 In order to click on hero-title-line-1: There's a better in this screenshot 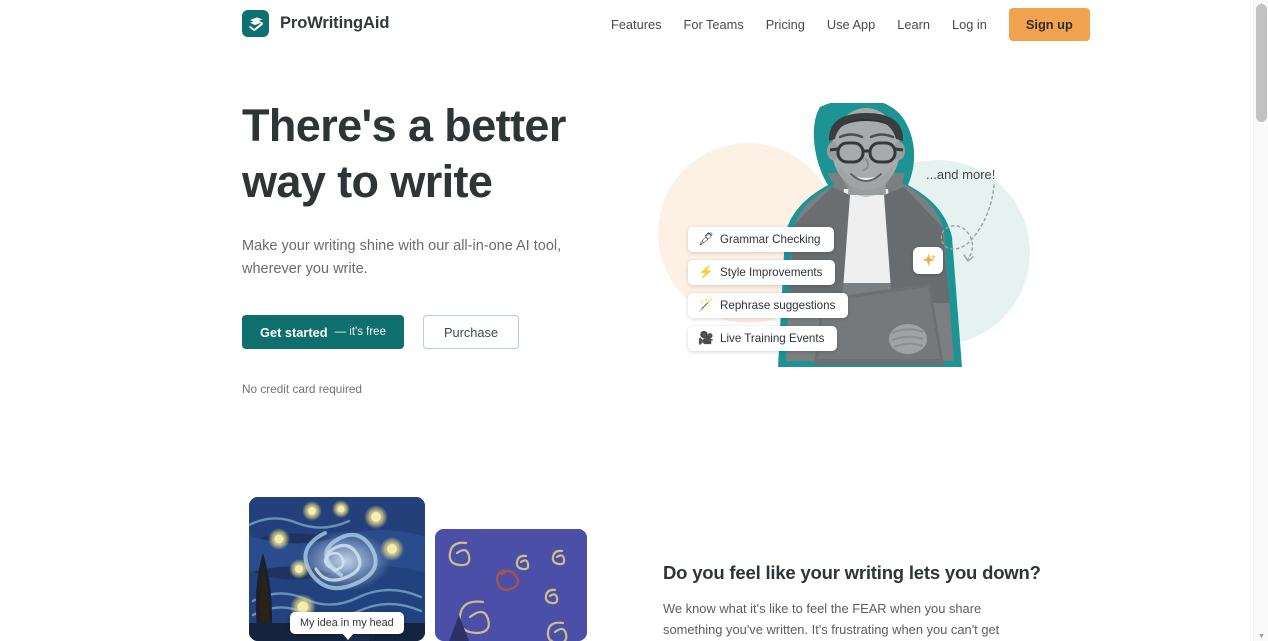, I will do `click(404, 125)`.